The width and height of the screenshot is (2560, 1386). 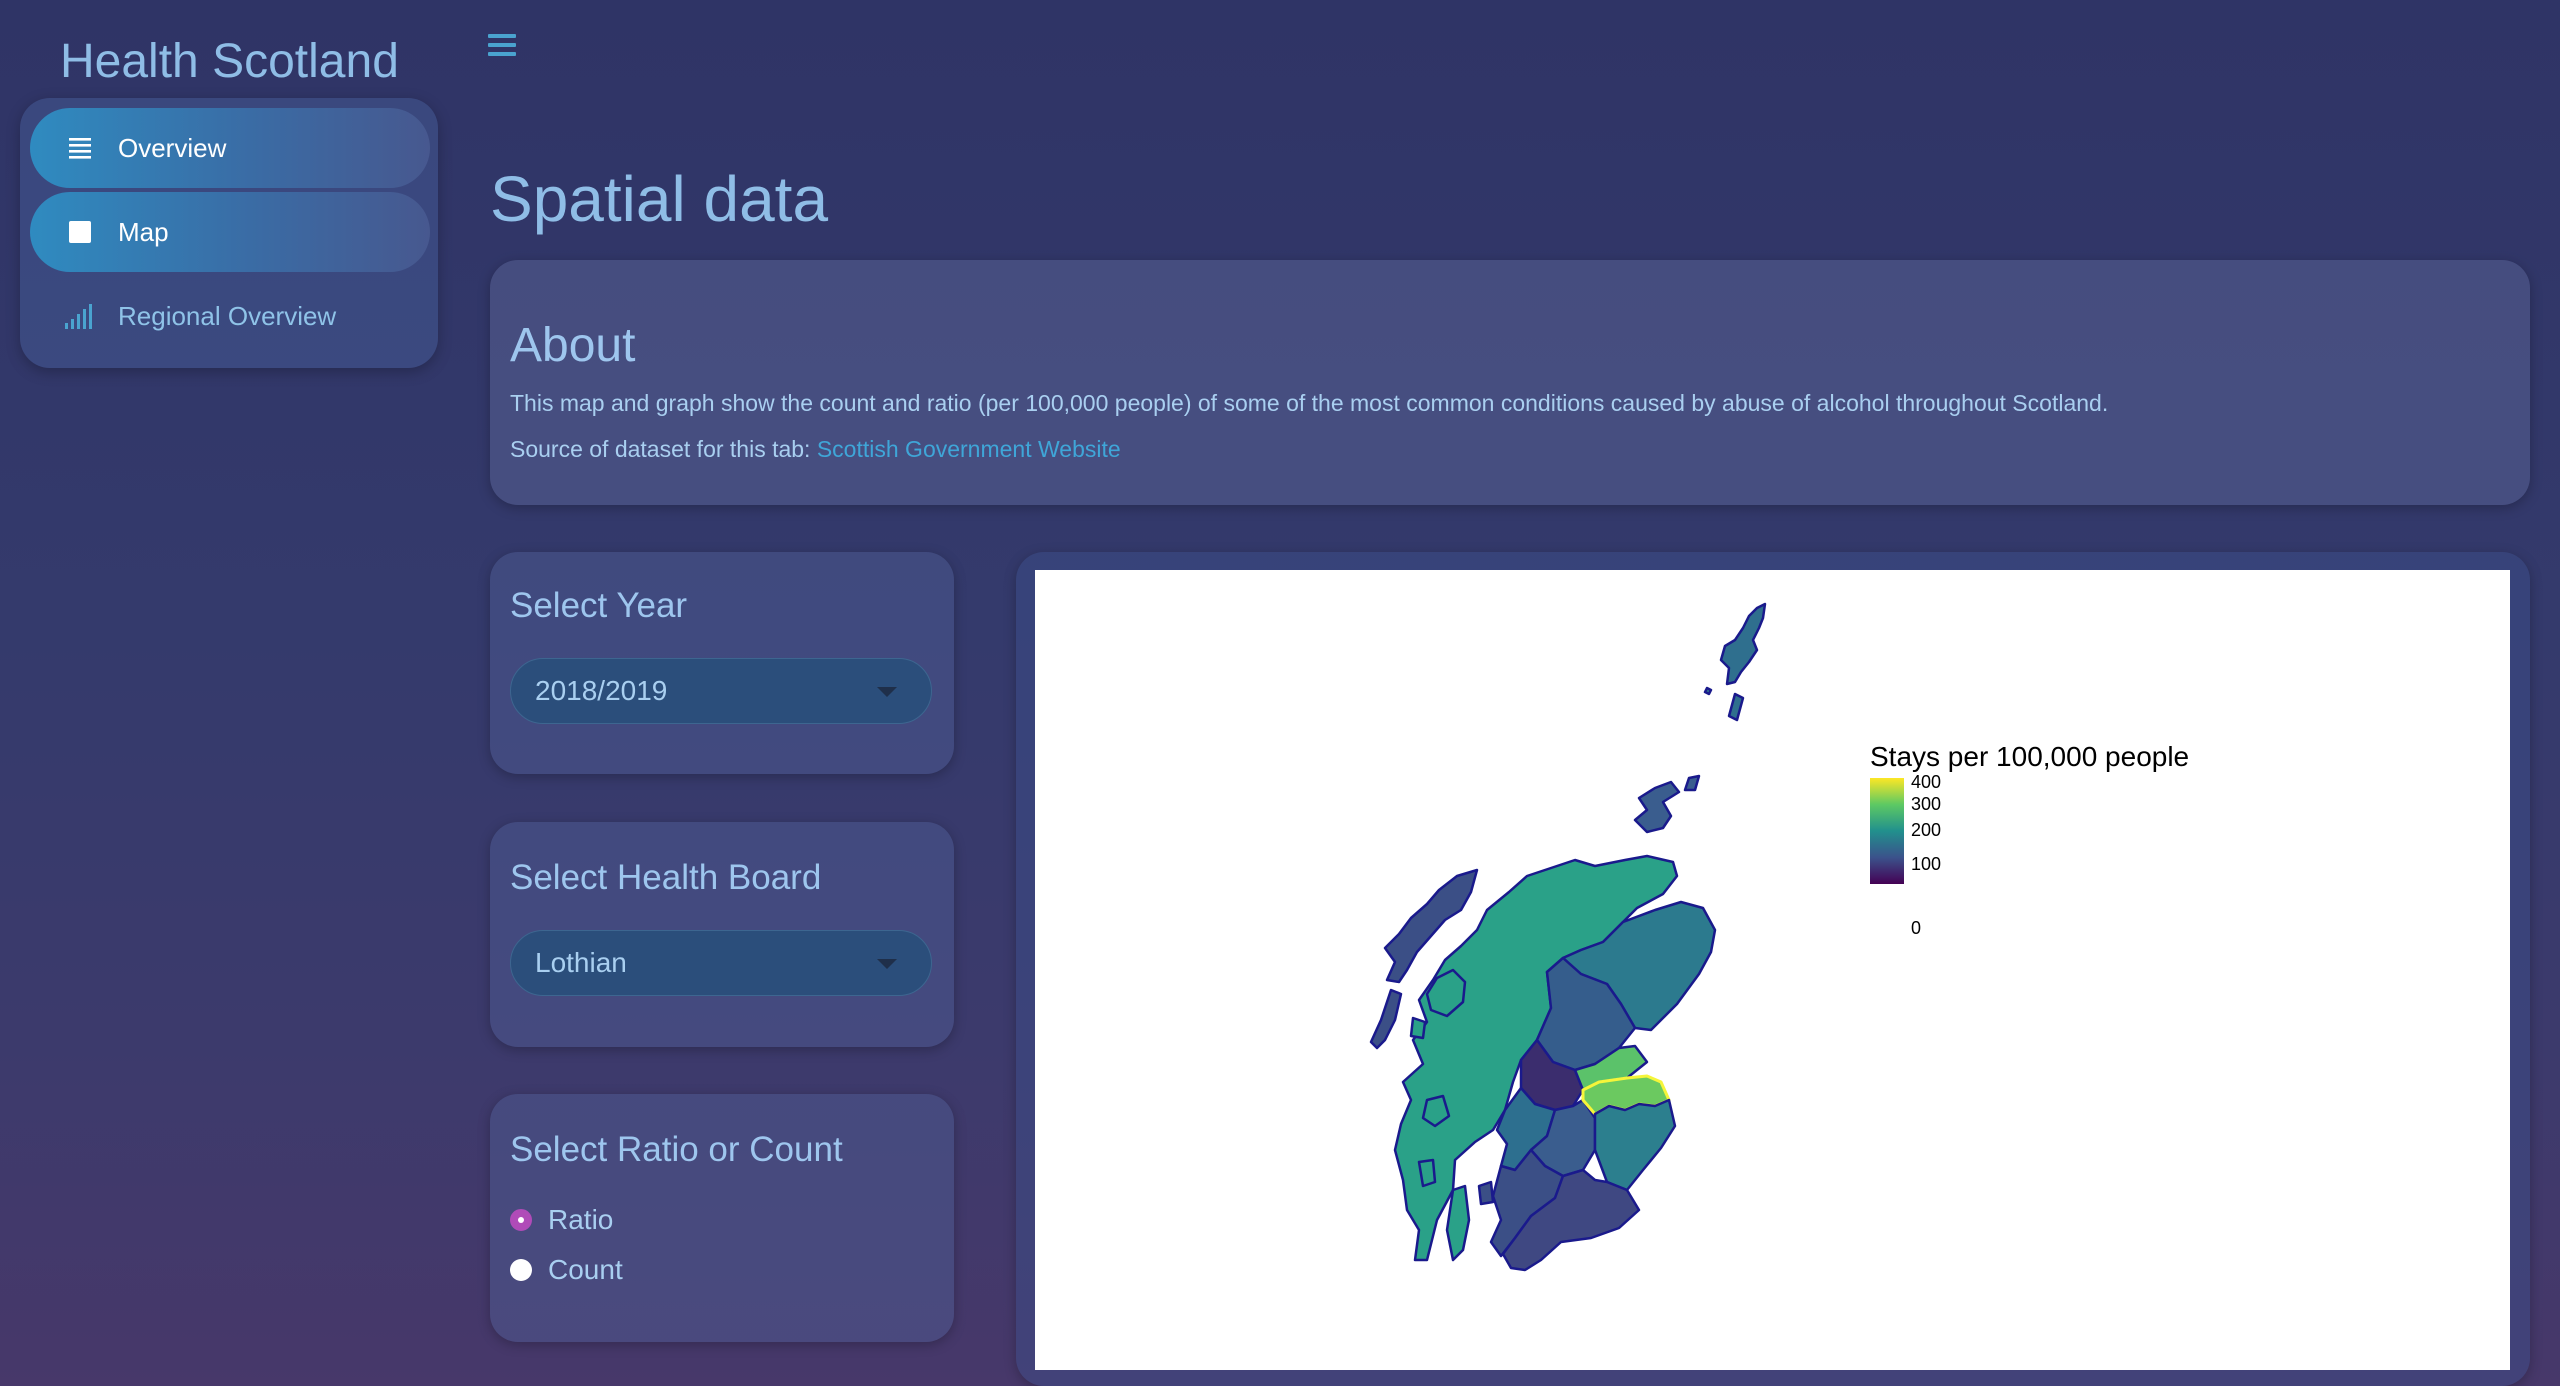 What do you see at coordinates (1692, 783) in the screenshot?
I see `region-orkney-islet` at bounding box center [1692, 783].